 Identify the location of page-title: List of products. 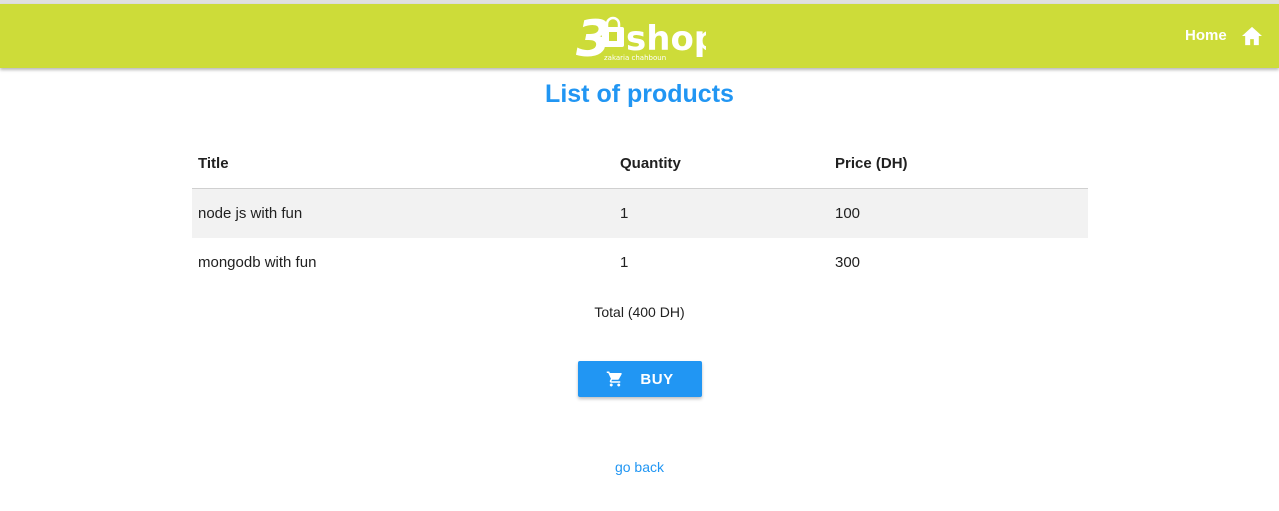
(639, 94).